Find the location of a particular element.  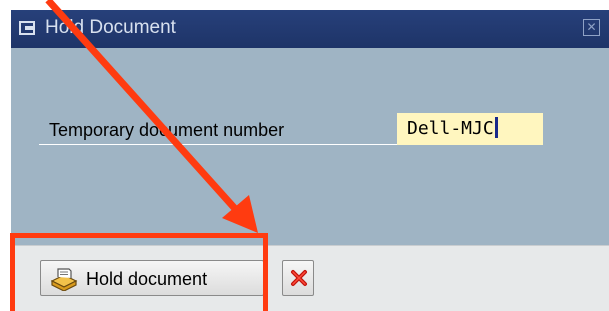

hold-document-button: Hold document is located at coordinates (152, 278).